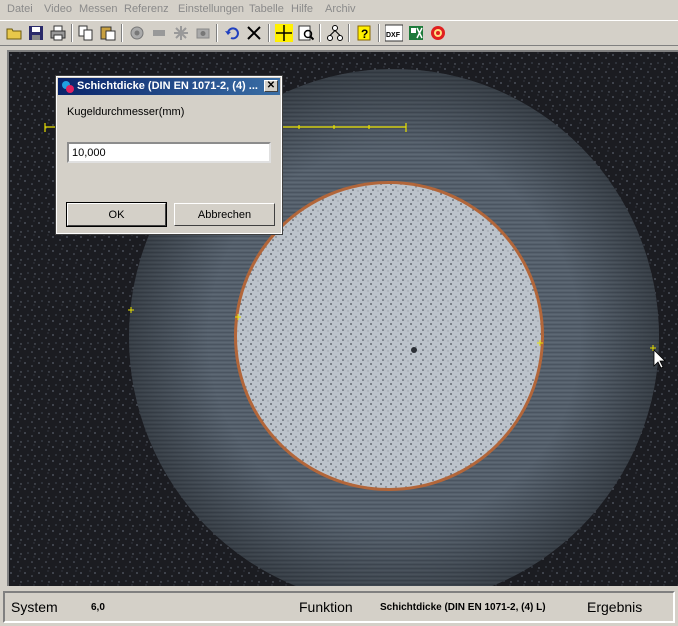 This screenshot has width=678, height=626. Describe the element at coordinates (615, 607) in the screenshot. I see `result-label: Ergebnis` at that location.